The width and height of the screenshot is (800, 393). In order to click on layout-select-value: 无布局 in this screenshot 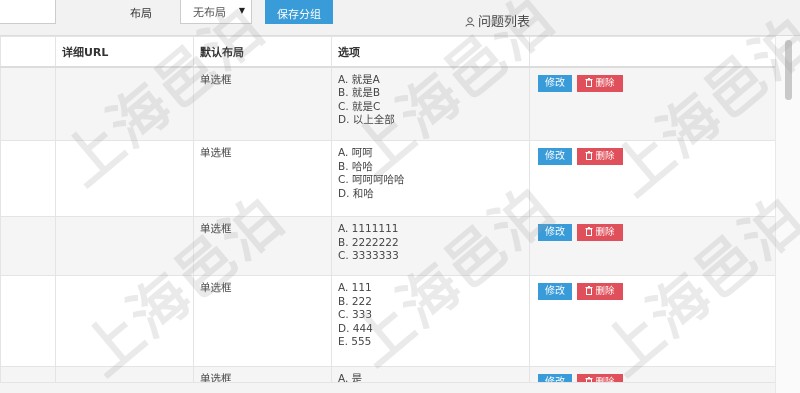, I will do `click(209, 12)`.